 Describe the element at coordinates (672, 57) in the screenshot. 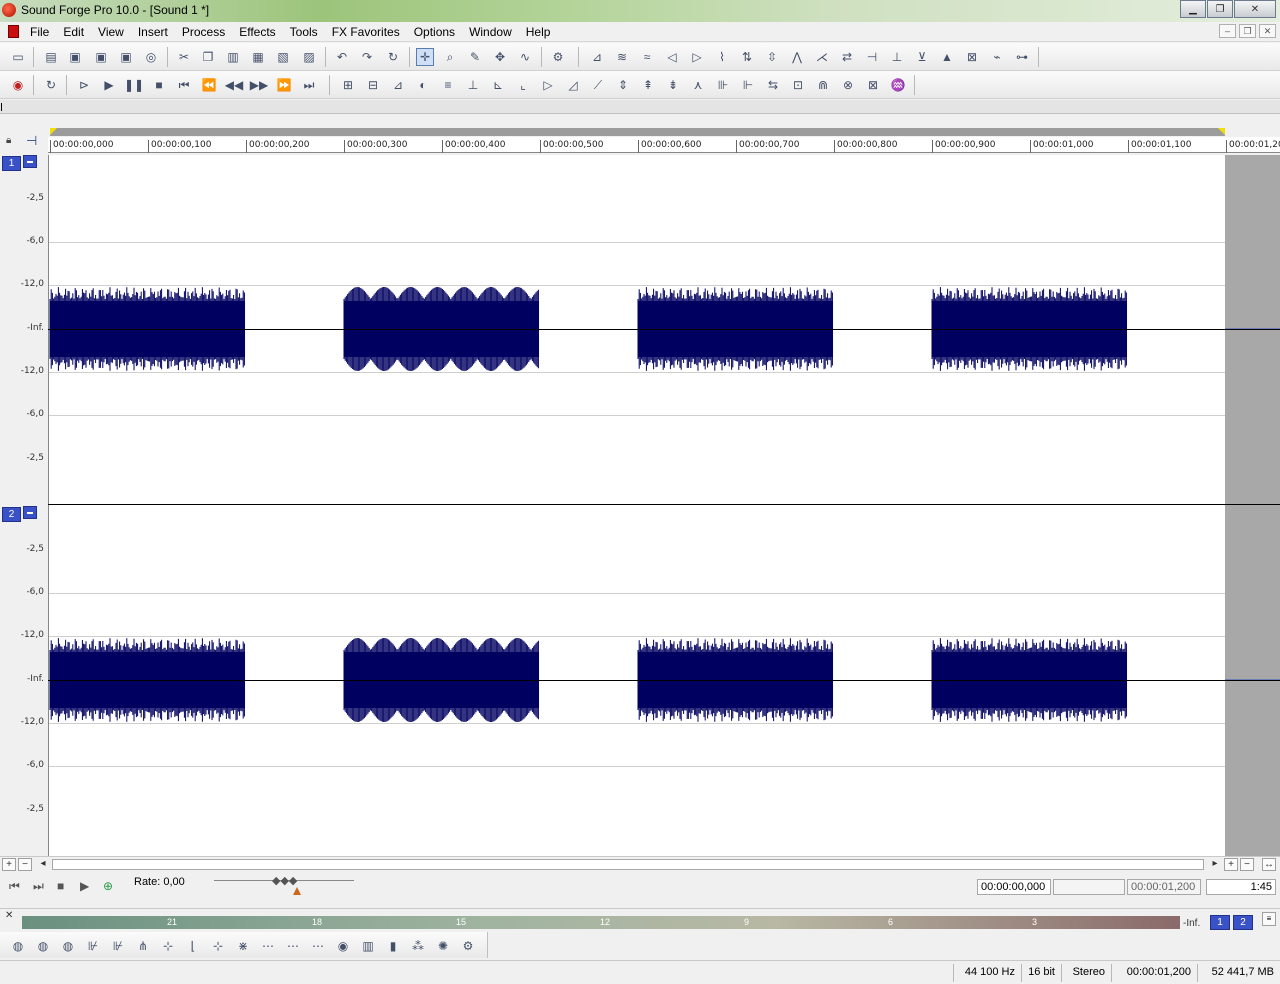

I see `process-4-icon: ◁` at that location.